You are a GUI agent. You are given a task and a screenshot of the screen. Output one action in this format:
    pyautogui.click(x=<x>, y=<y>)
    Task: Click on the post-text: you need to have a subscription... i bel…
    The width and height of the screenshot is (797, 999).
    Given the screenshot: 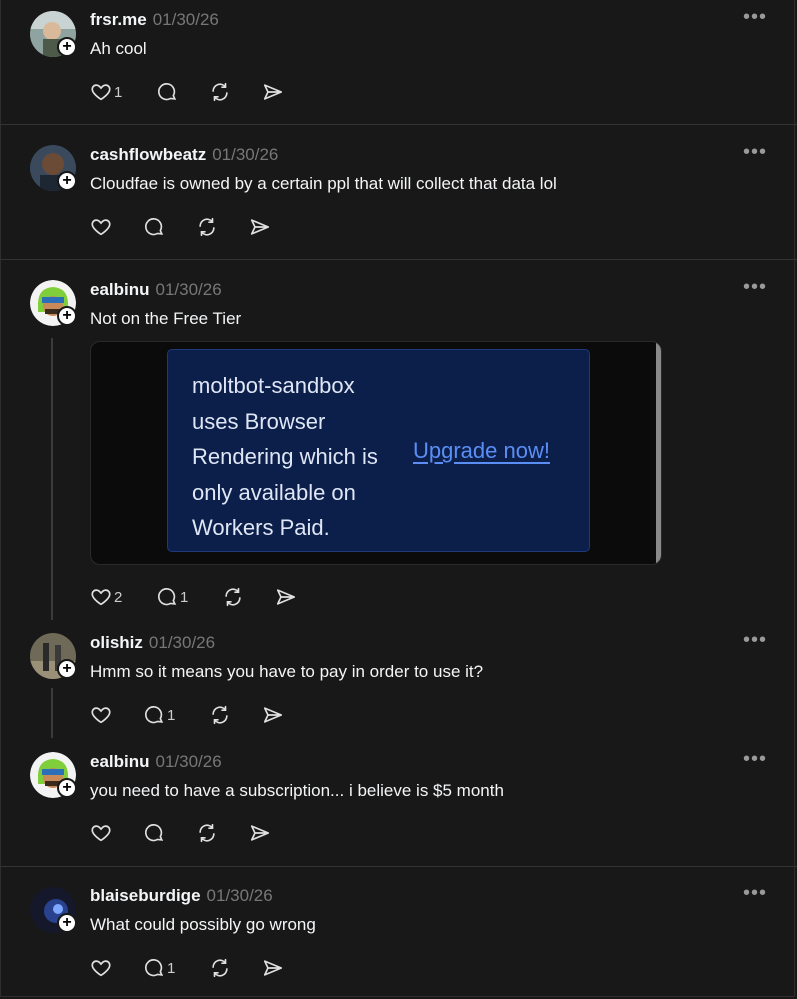 What is the action you would take?
    pyautogui.click(x=297, y=790)
    